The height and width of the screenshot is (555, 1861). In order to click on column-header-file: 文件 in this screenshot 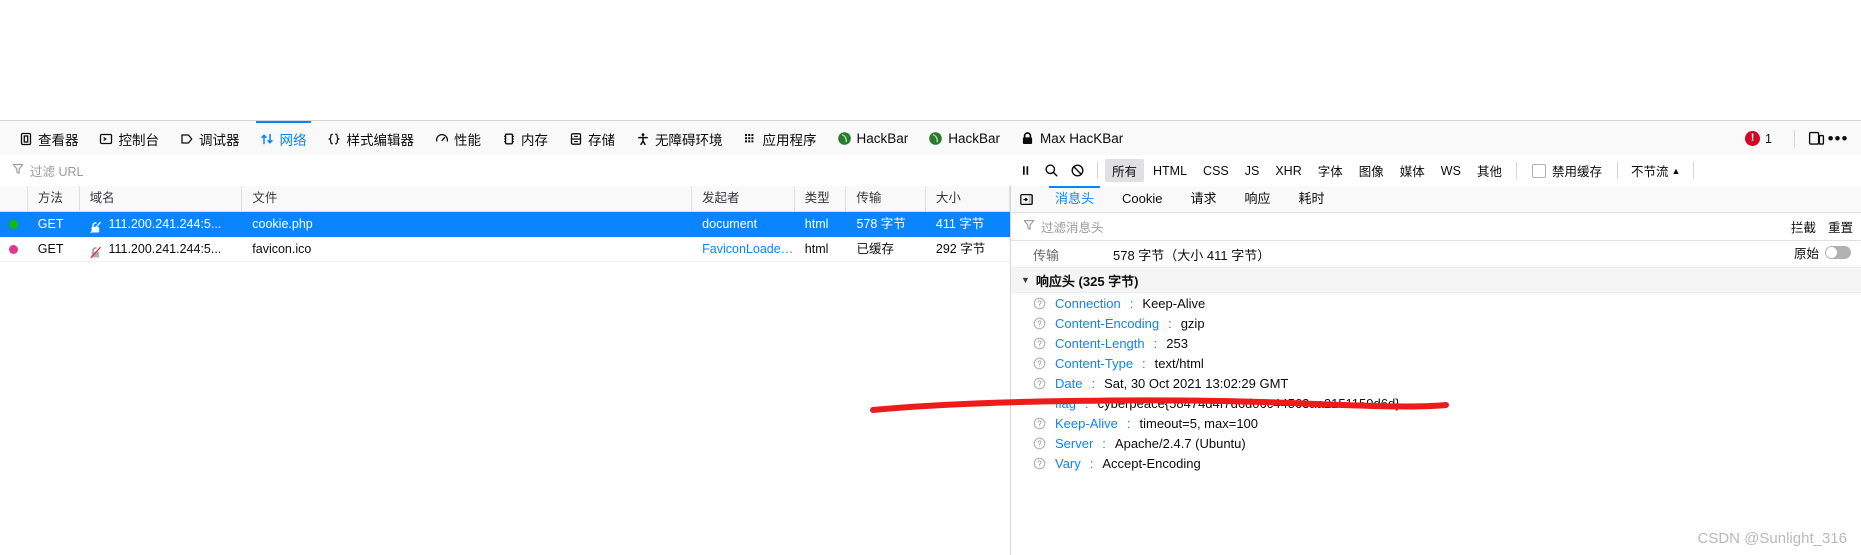, I will do `click(467, 198)`.